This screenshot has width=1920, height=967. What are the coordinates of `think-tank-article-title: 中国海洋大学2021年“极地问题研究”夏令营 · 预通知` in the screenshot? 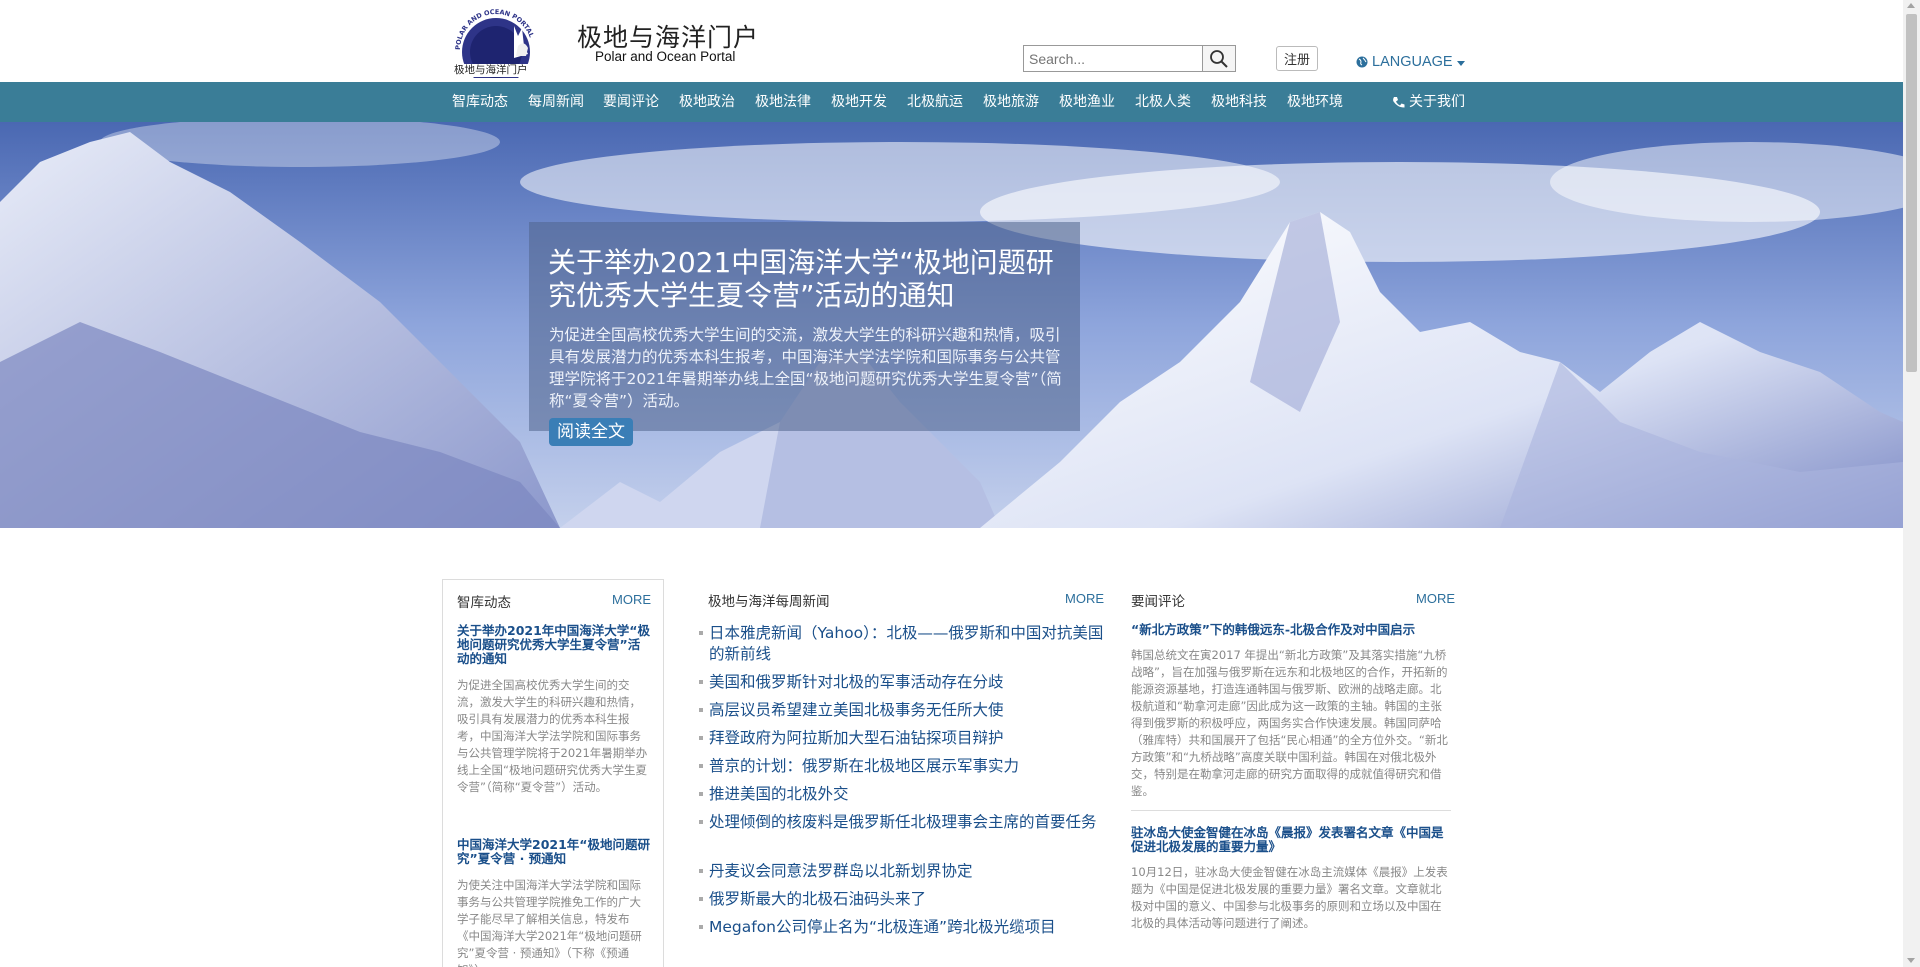 It's located at (554, 852).